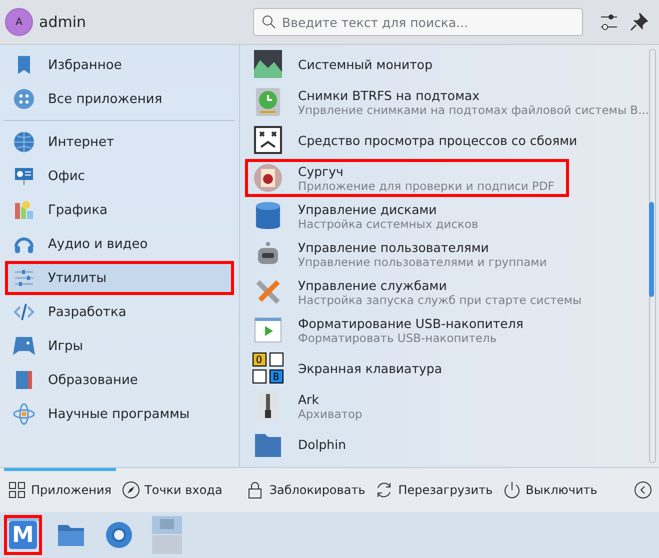 The height and width of the screenshot is (558, 659). I want to click on category-item: Избранное, so click(119, 65).